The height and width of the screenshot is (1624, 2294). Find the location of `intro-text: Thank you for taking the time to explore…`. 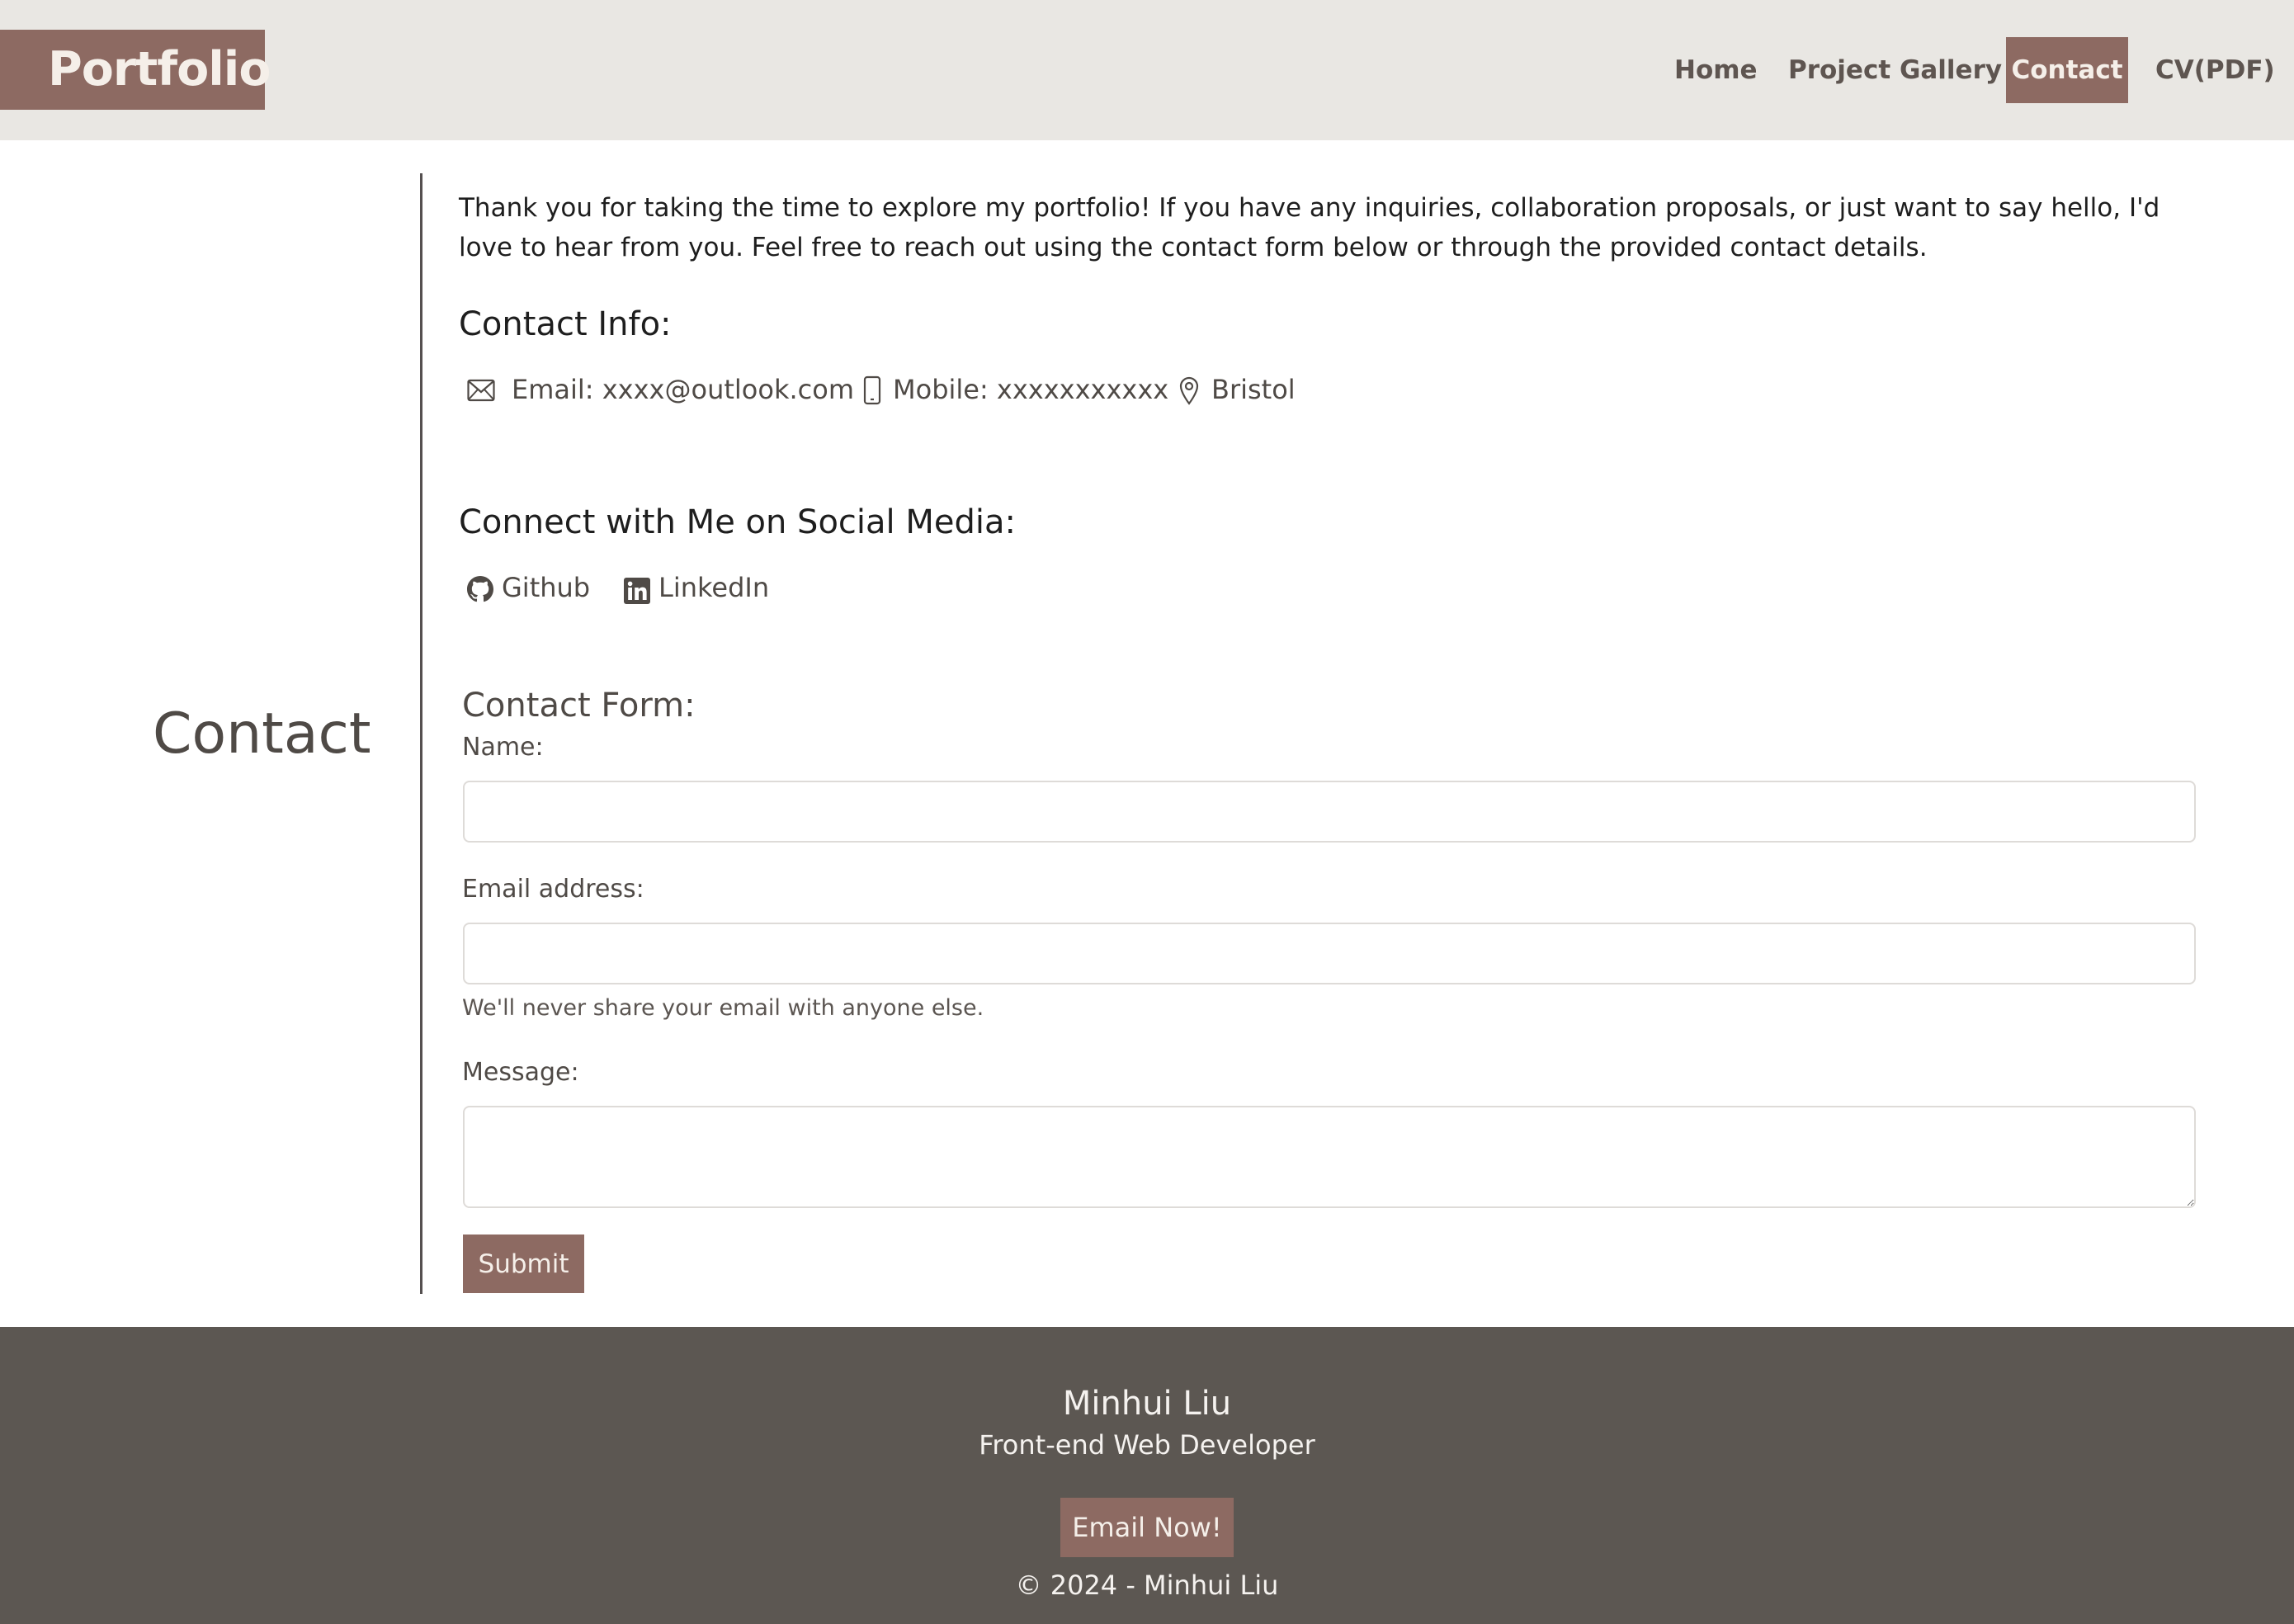

intro-text: Thank you for taking the time to explore… is located at coordinates (1309, 228).